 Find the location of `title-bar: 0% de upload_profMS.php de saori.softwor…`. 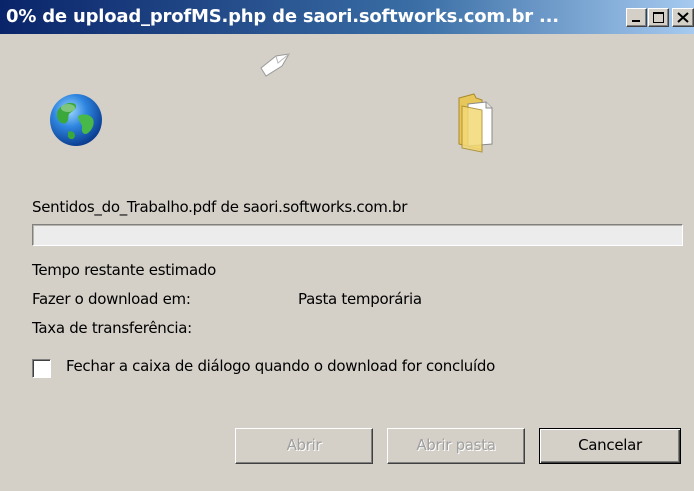

title-bar: 0% de upload_profMS.php de saori.softwor… is located at coordinates (347, 17).